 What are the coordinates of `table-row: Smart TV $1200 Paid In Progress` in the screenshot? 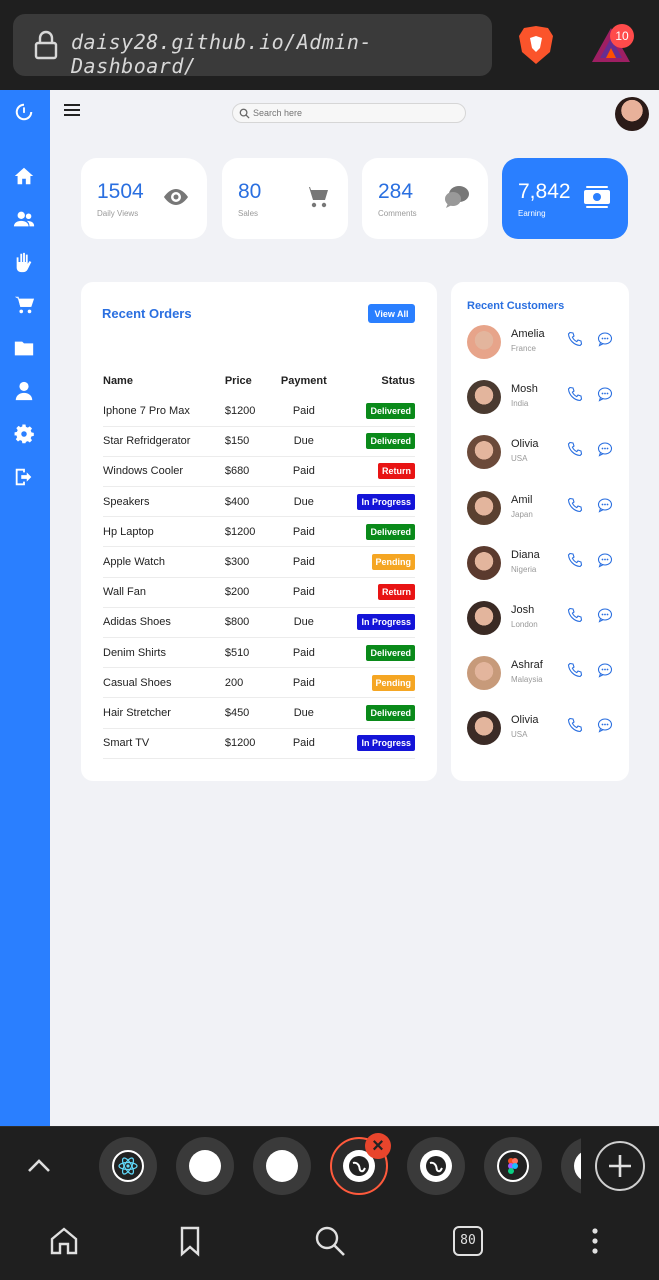 It's located at (259, 743).